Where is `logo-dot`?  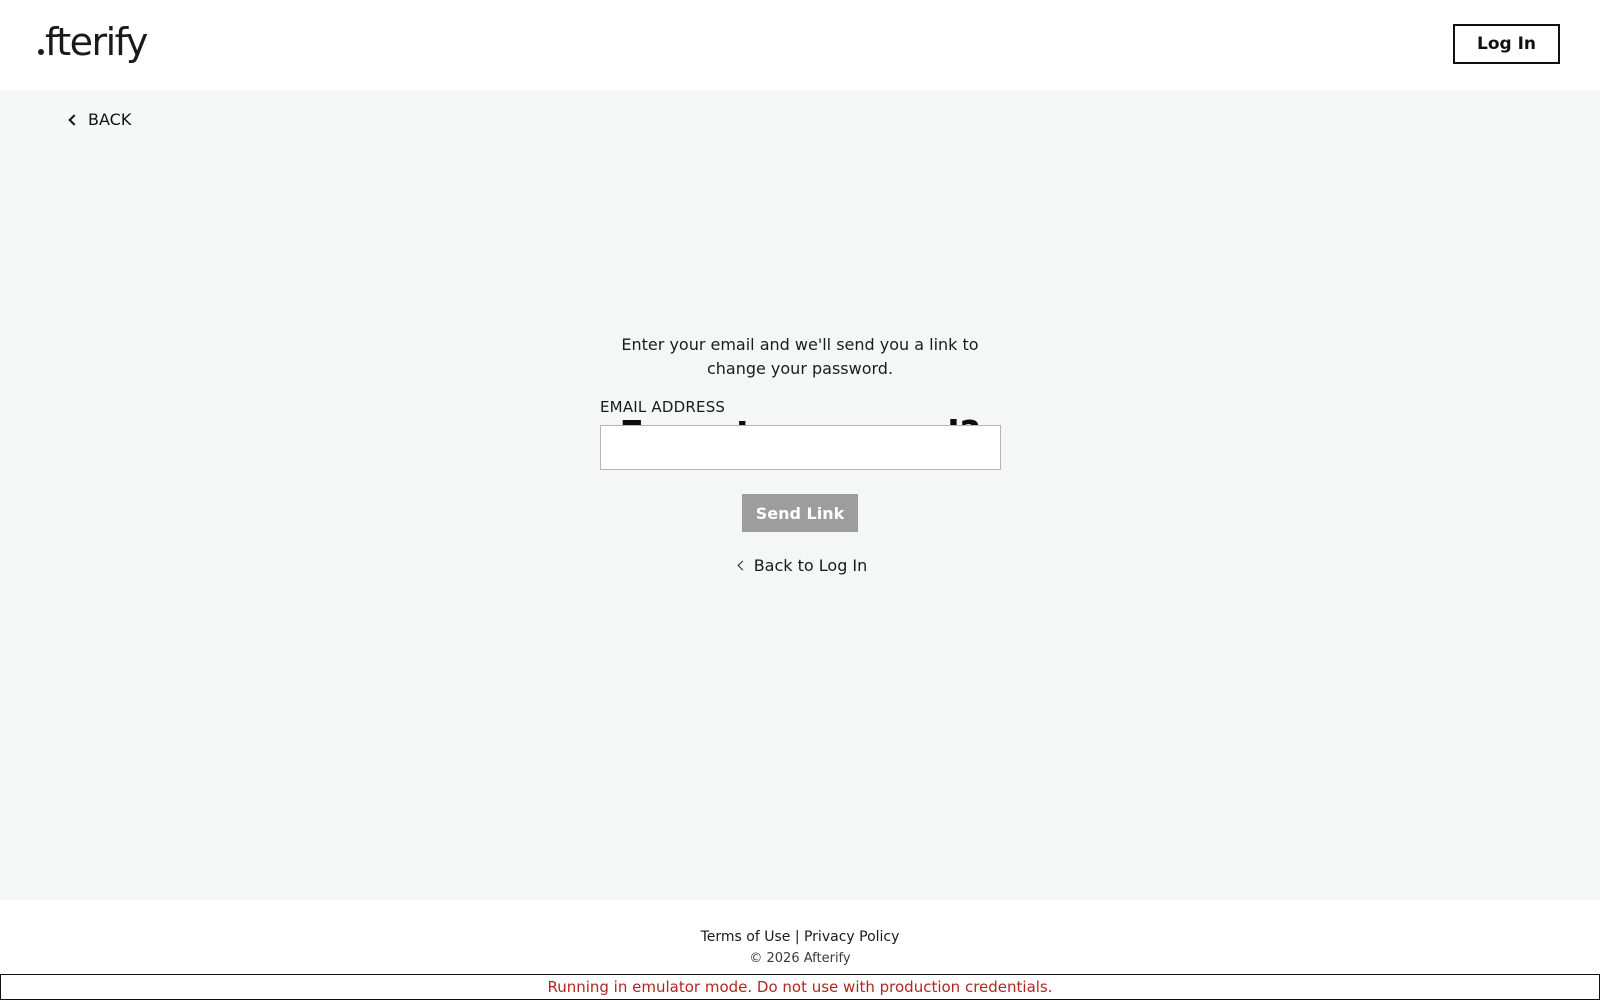
logo-dot is located at coordinates (41, 52).